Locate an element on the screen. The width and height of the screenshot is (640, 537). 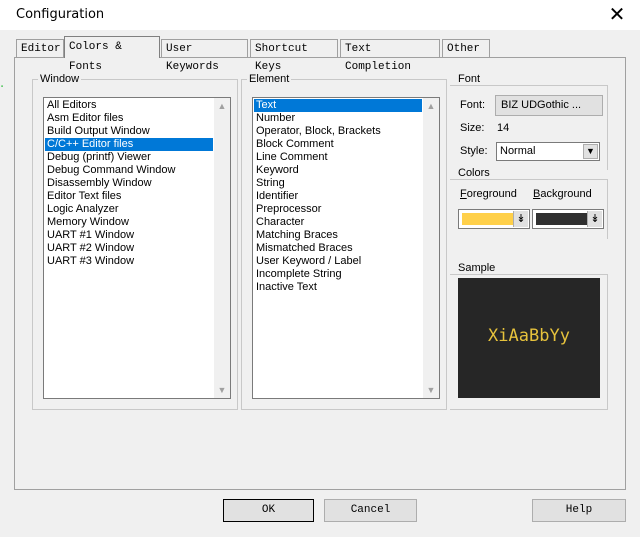
window-list-item: Debug (printf) Viewer is located at coordinates (129, 157).